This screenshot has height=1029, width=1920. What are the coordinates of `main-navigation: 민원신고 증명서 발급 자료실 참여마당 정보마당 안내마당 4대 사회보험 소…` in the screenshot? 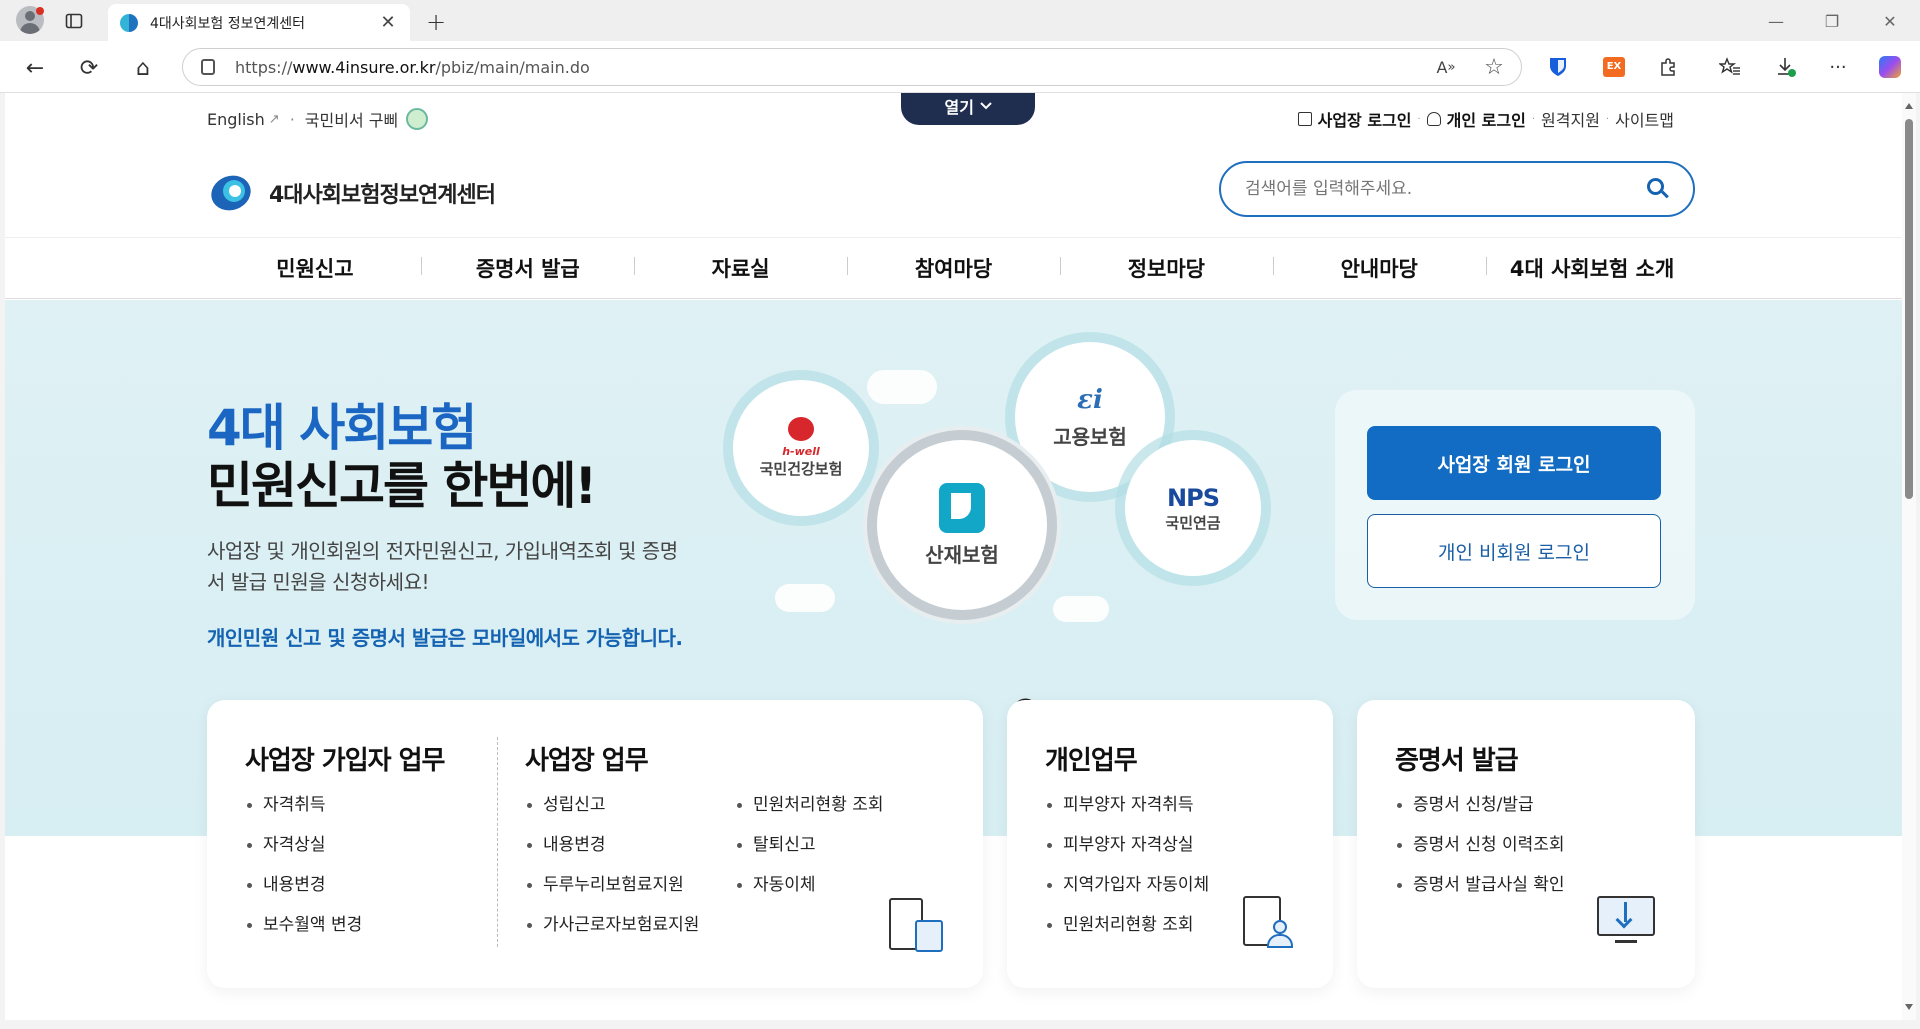 It's located at (953, 268).